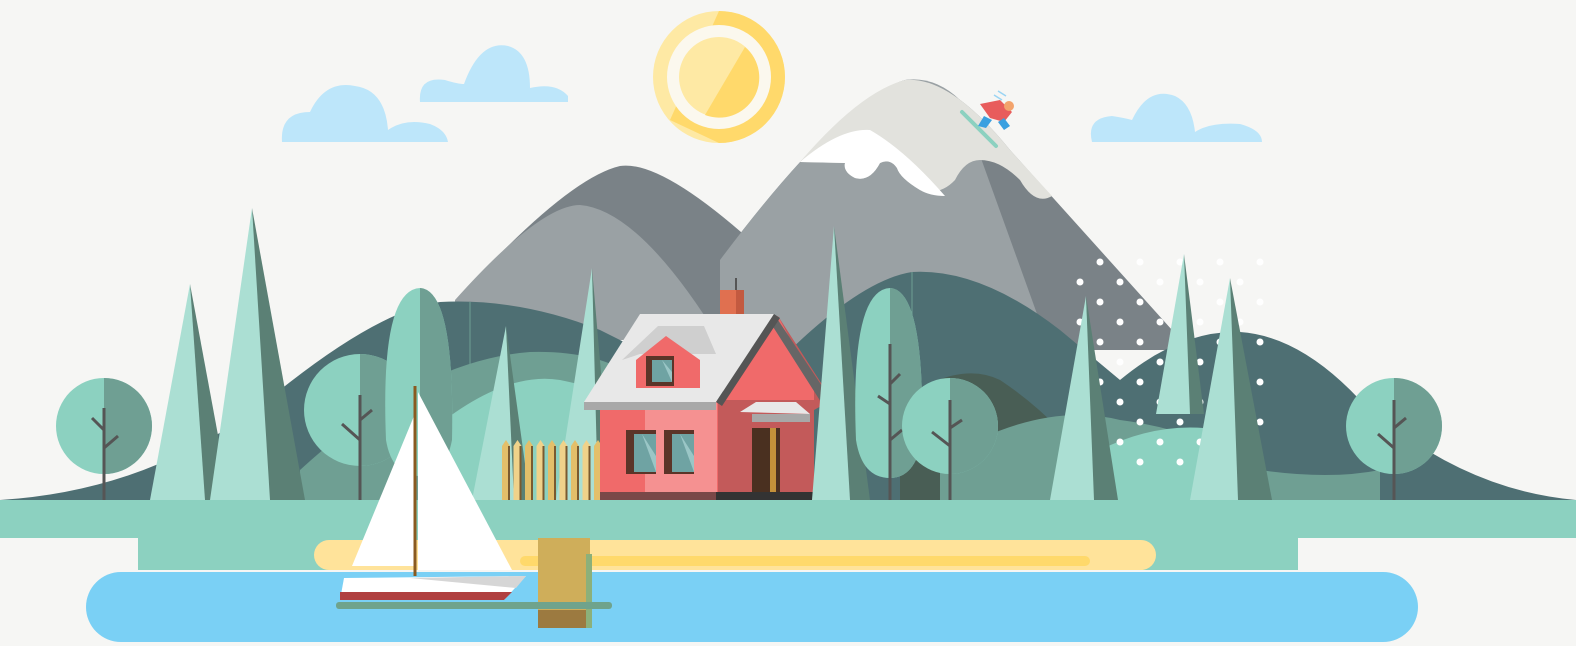 The width and height of the screenshot is (1576, 646). What do you see at coordinates (641, 452) in the screenshot?
I see `window-left` at bounding box center [641, 452].